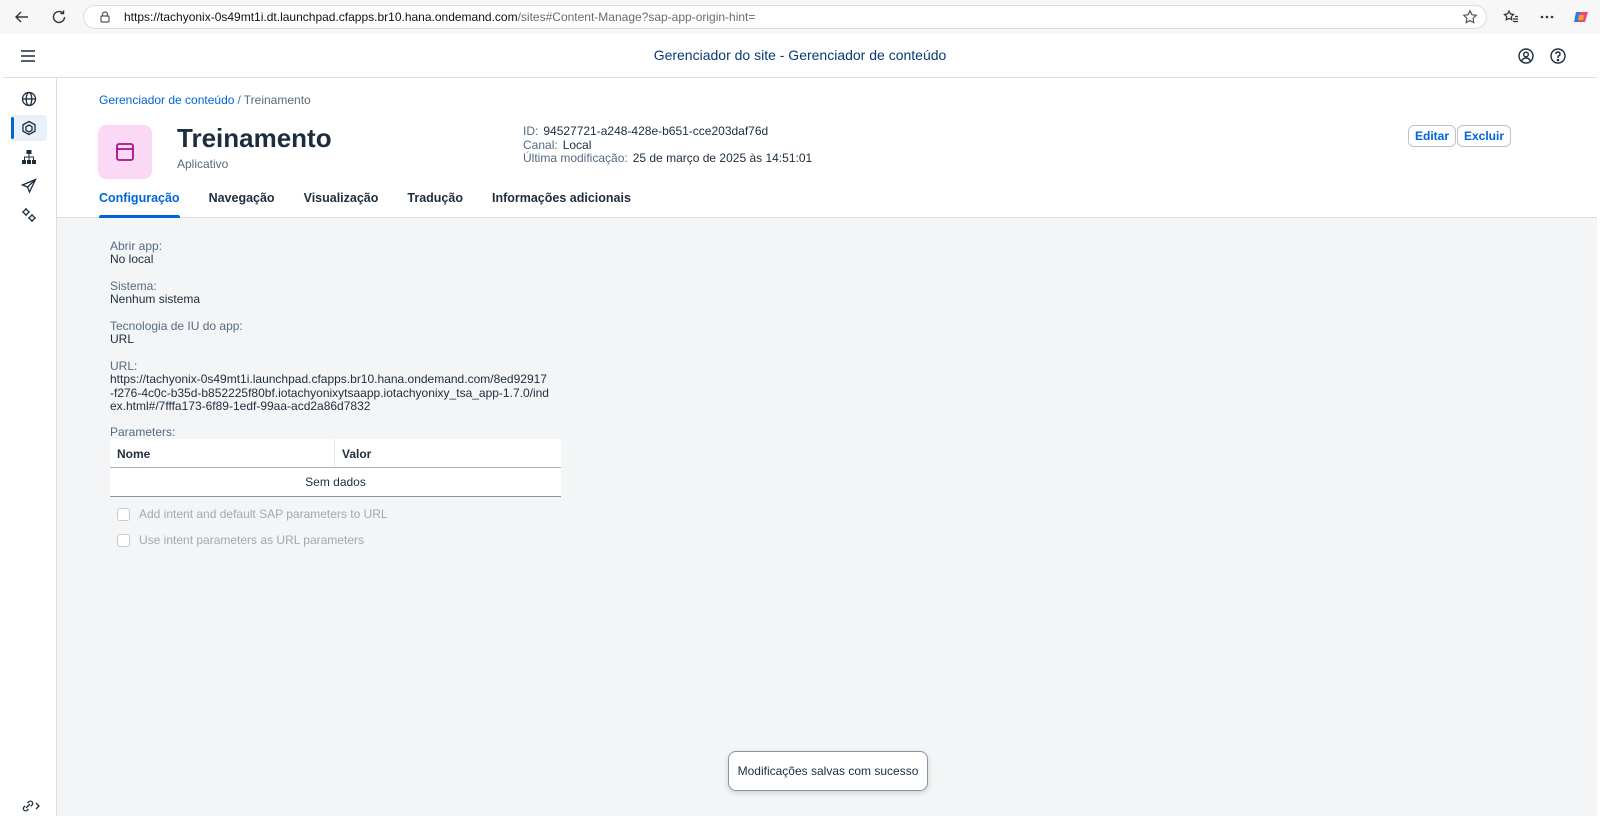  What do you see at coordinates (242, 203) in the screenshot?
I see `tab-navegacao: Navegação` at bounding box center [242, 203].